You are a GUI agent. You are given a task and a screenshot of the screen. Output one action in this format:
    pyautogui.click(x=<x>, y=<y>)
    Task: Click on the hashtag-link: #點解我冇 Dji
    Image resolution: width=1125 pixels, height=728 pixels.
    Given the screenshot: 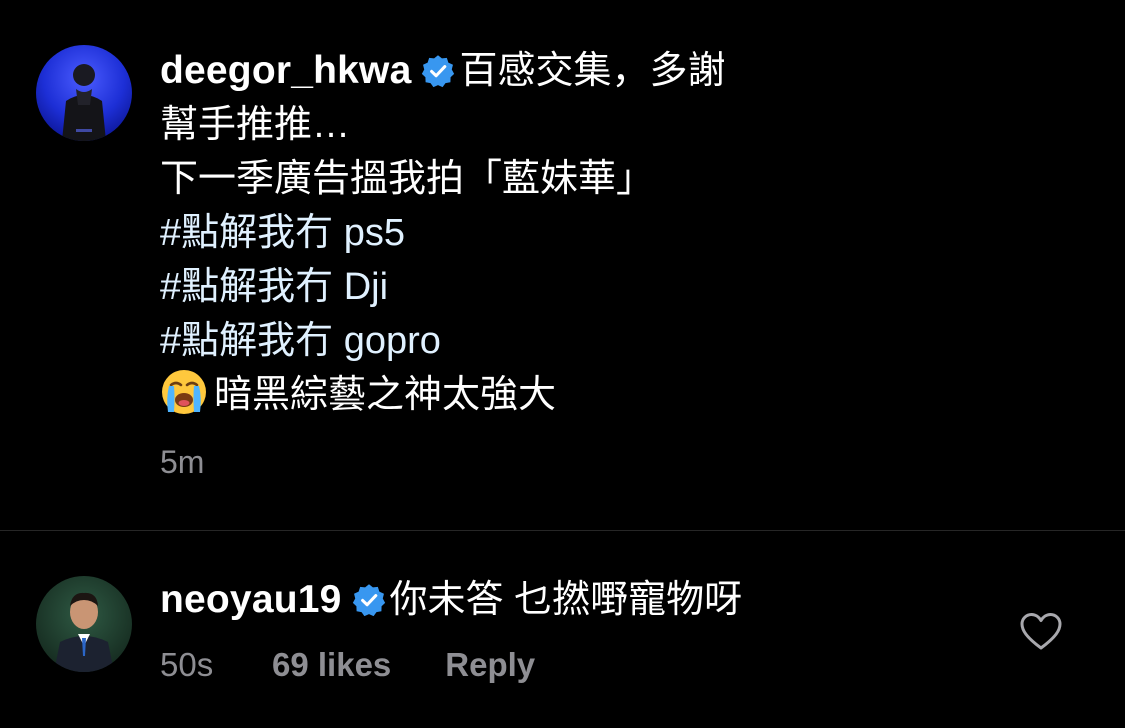 What is the action you would take?
    pyautogui.click(x=600, y=287)
    